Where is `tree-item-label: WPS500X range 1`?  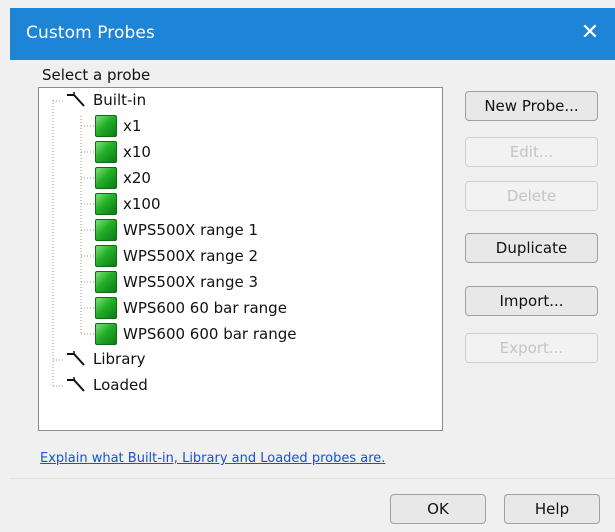 tree-item-label: WPS500X range 1 is located at coordinates (190, 230).